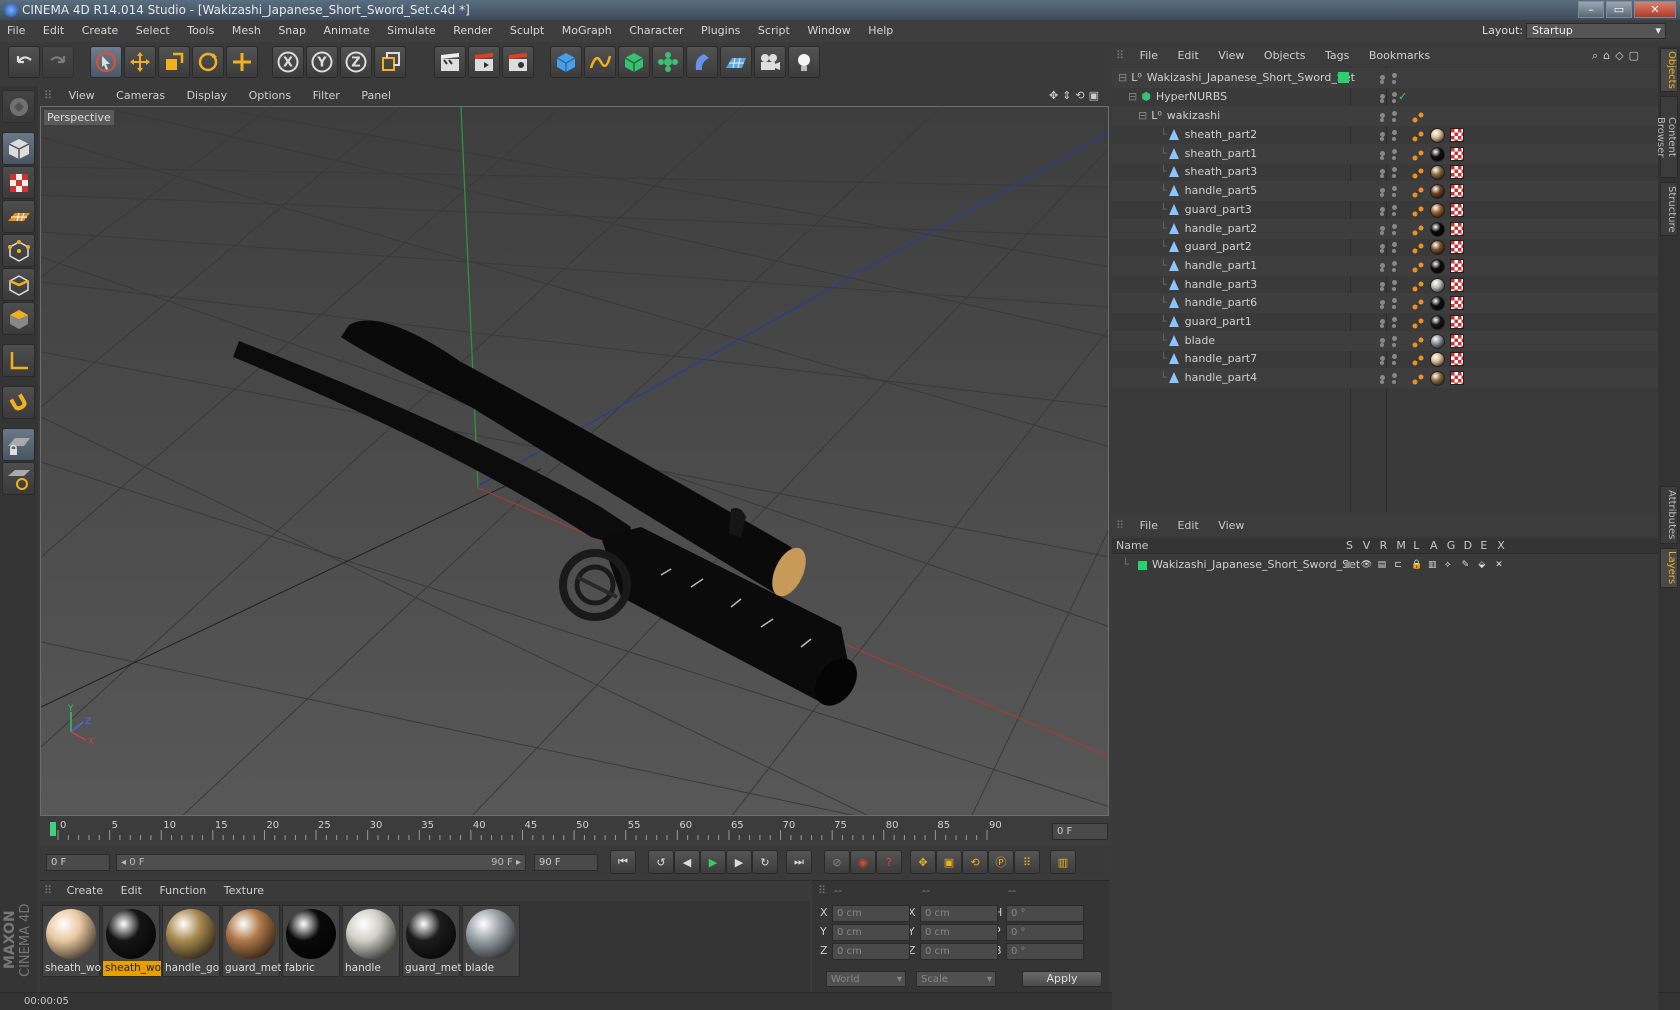 The width and height of the screenshot is (1680, 1010). What do you see at coordinates (85, 891) in the screenshot?
I see `material-menu-create: Create` at bounding box center [85, 891].